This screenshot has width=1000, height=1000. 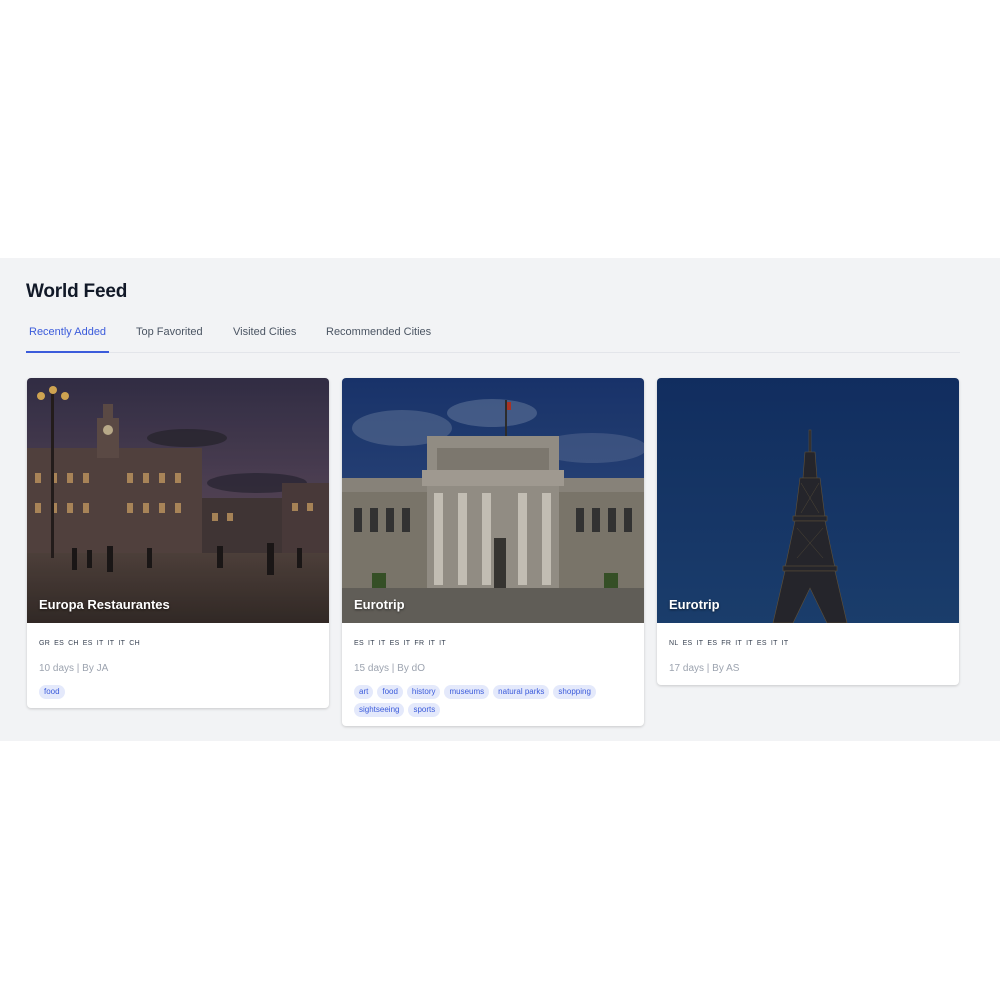 What do you see at coordinates (178, 692) in the screenshot?
I see `tag-list: food` at bounding box center [178, 692].